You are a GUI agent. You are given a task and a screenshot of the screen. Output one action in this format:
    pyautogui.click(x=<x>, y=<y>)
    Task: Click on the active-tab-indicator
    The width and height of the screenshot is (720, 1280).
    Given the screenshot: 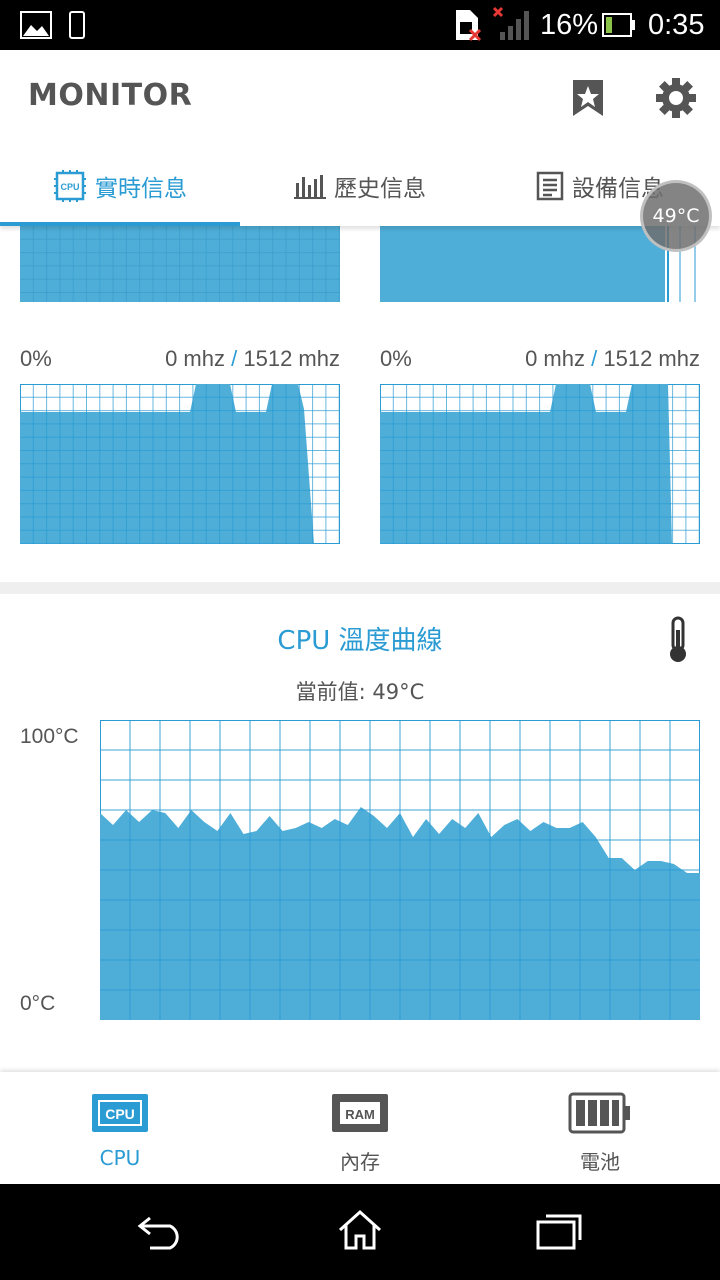 What is the action you would take?
    pyautogui.click(x=120, y=224)
    